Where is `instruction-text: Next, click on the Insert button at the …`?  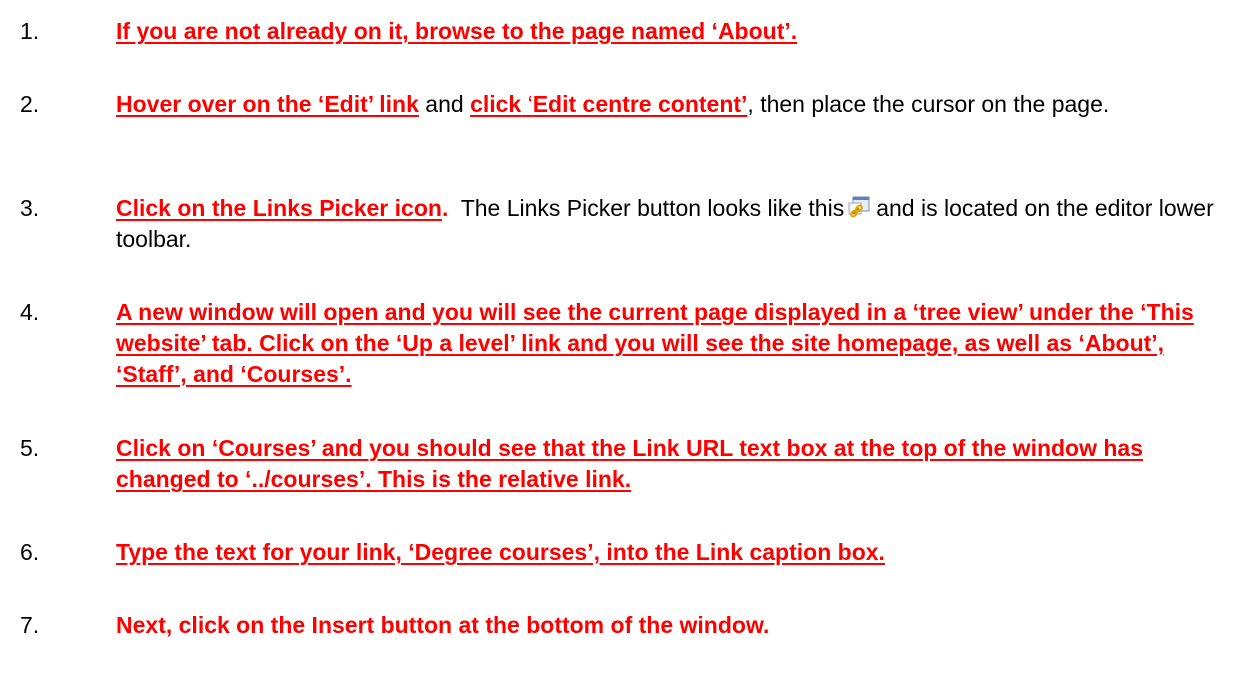
instruction-text: Next, click on the Insert button at the … is located at coordinates (443, 625).